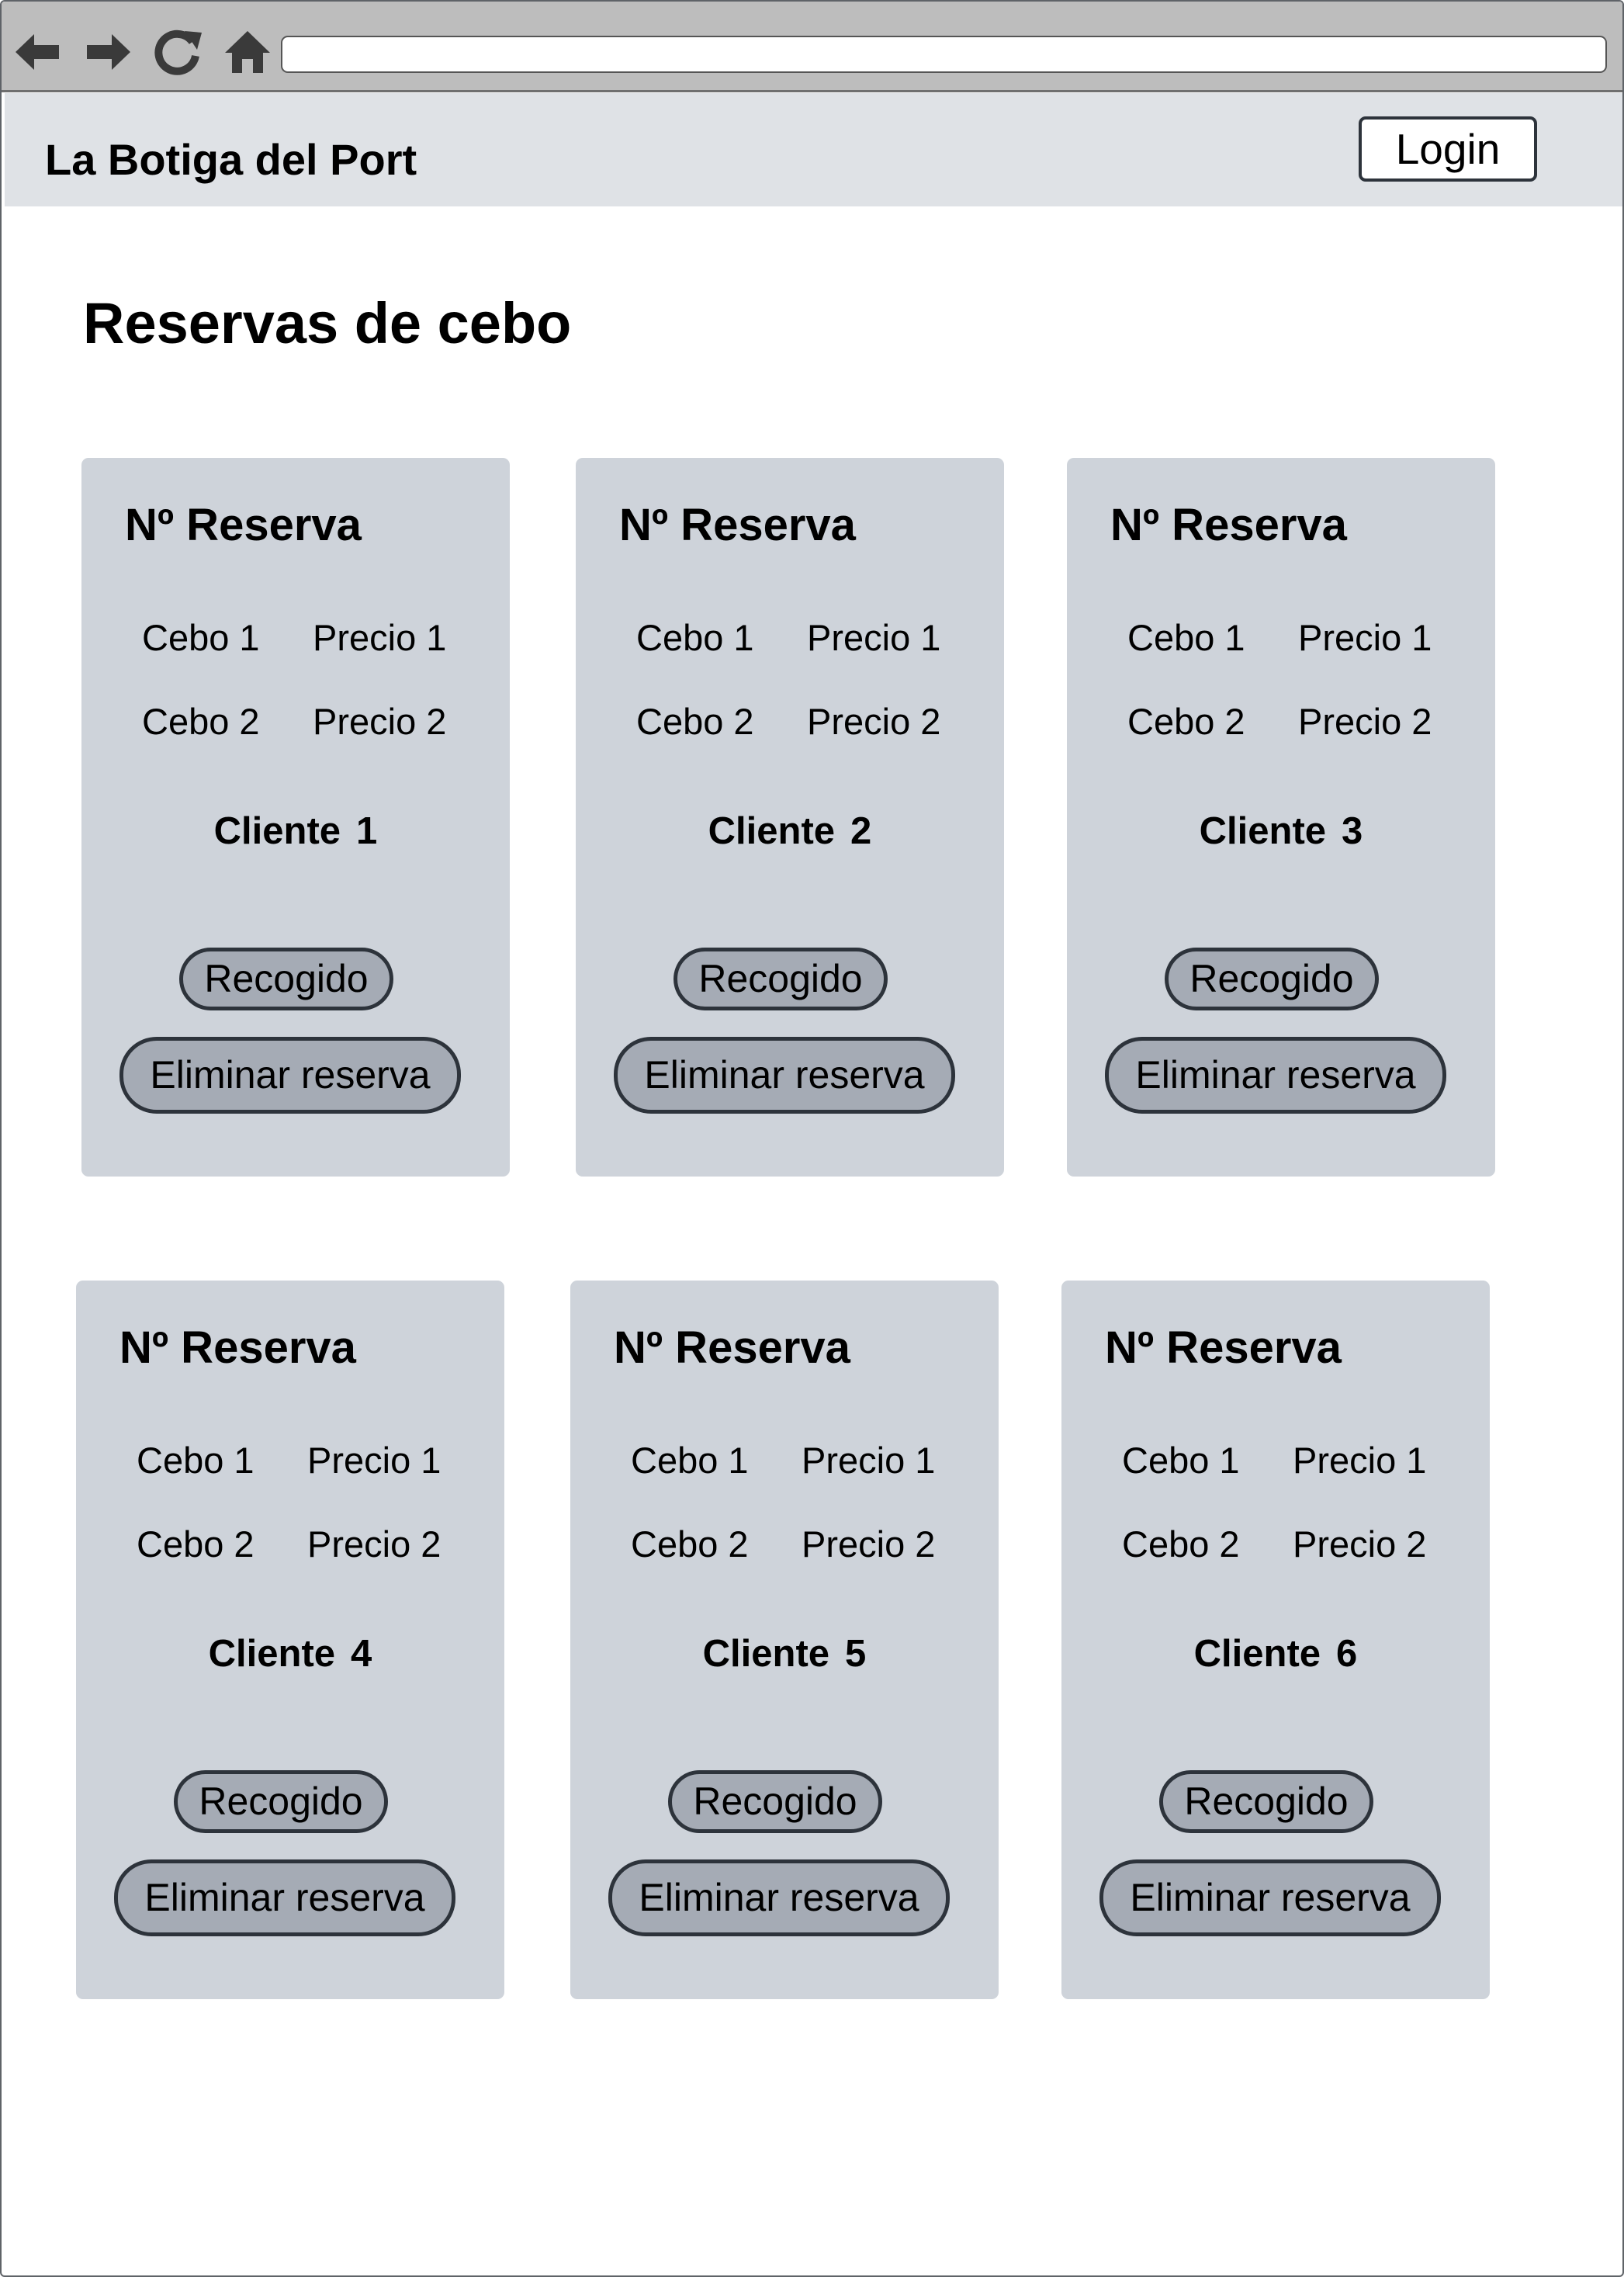 The height and width of the screenshot is (2277, 1624). What do you see at coordinates (861, 831) in the screenshot?
I see `client-number: 2` at bounding box center [861, 831].